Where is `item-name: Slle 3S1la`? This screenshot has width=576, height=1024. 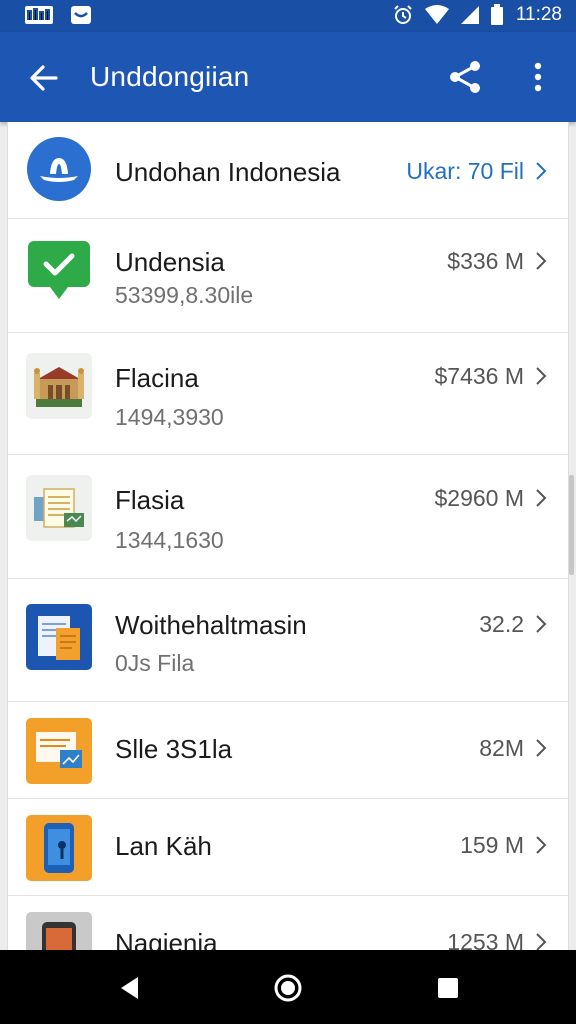 item-name: Slle 3S1la is located at coordinates (174, 749).